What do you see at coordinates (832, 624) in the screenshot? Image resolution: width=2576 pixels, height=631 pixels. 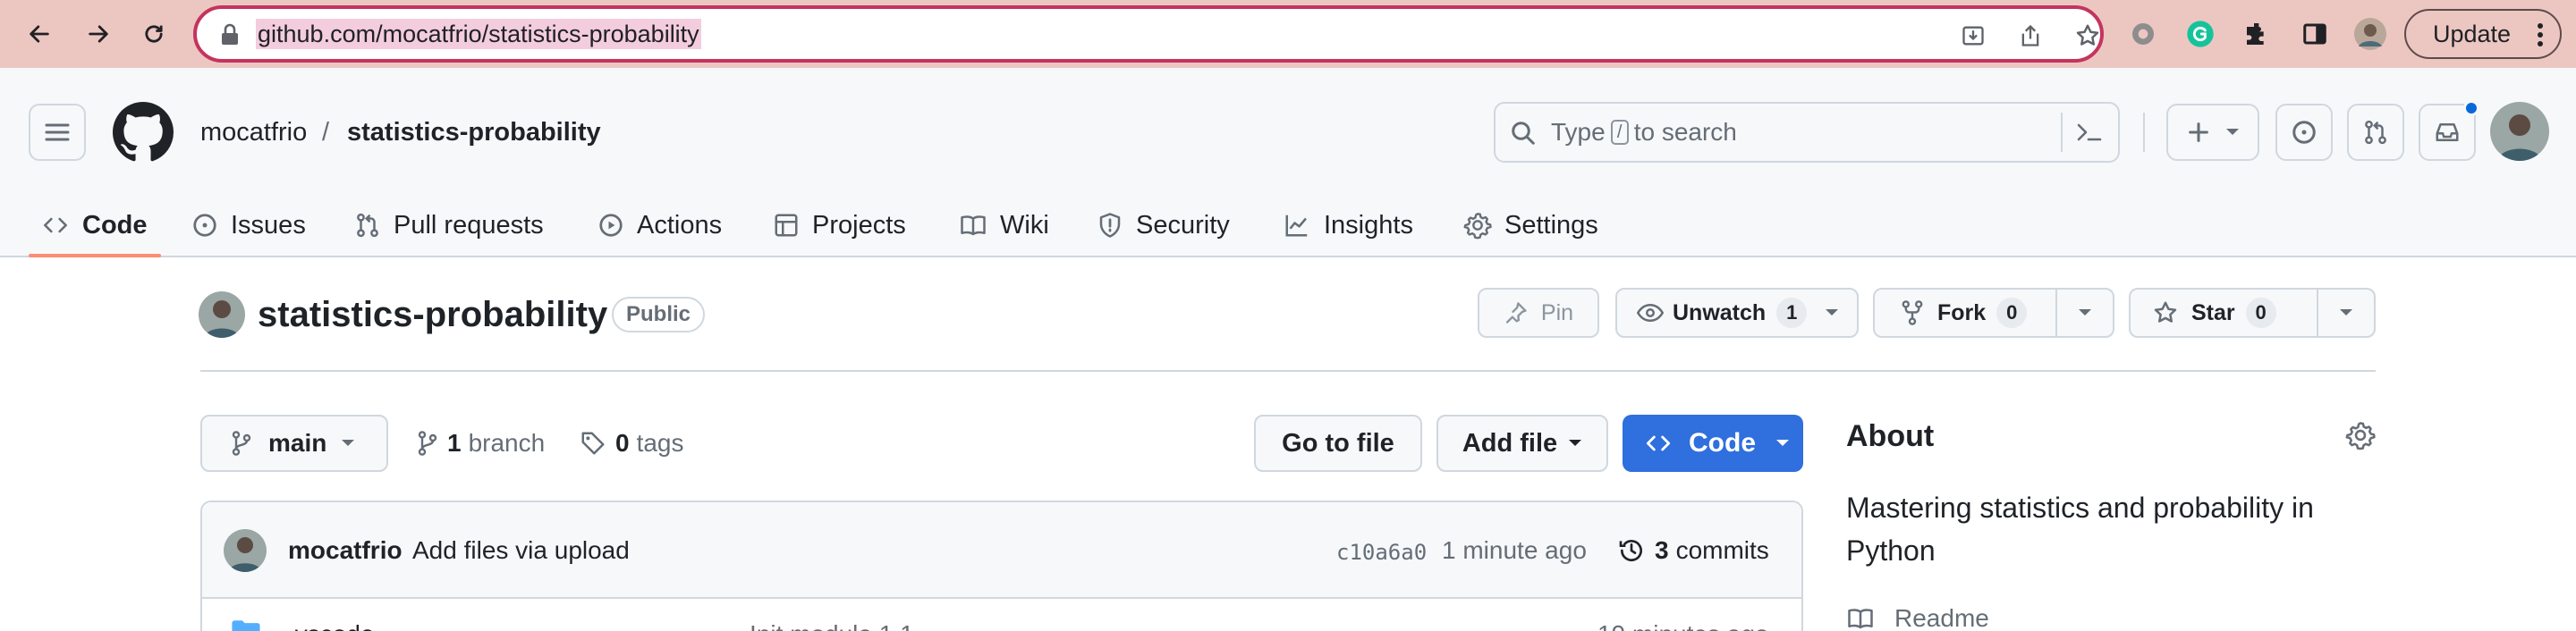 I see `file-commit-message: Init module 1.1` at bounding box center [832, 624].